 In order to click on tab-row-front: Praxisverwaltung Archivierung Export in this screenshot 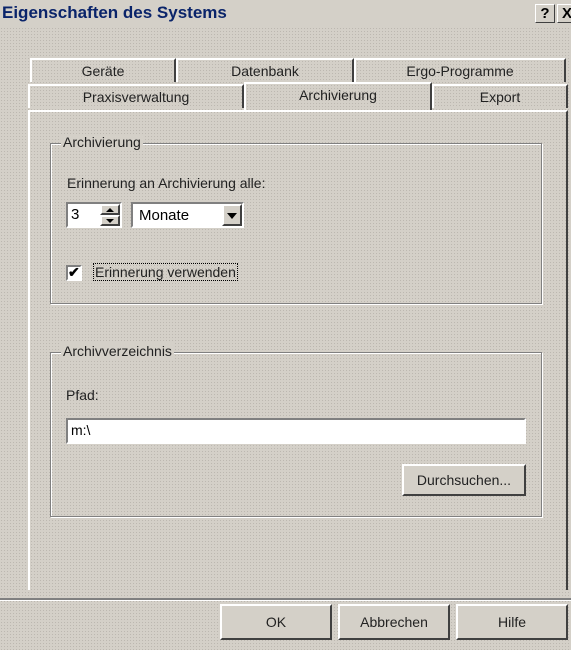, I will do `click(285, 96)`.